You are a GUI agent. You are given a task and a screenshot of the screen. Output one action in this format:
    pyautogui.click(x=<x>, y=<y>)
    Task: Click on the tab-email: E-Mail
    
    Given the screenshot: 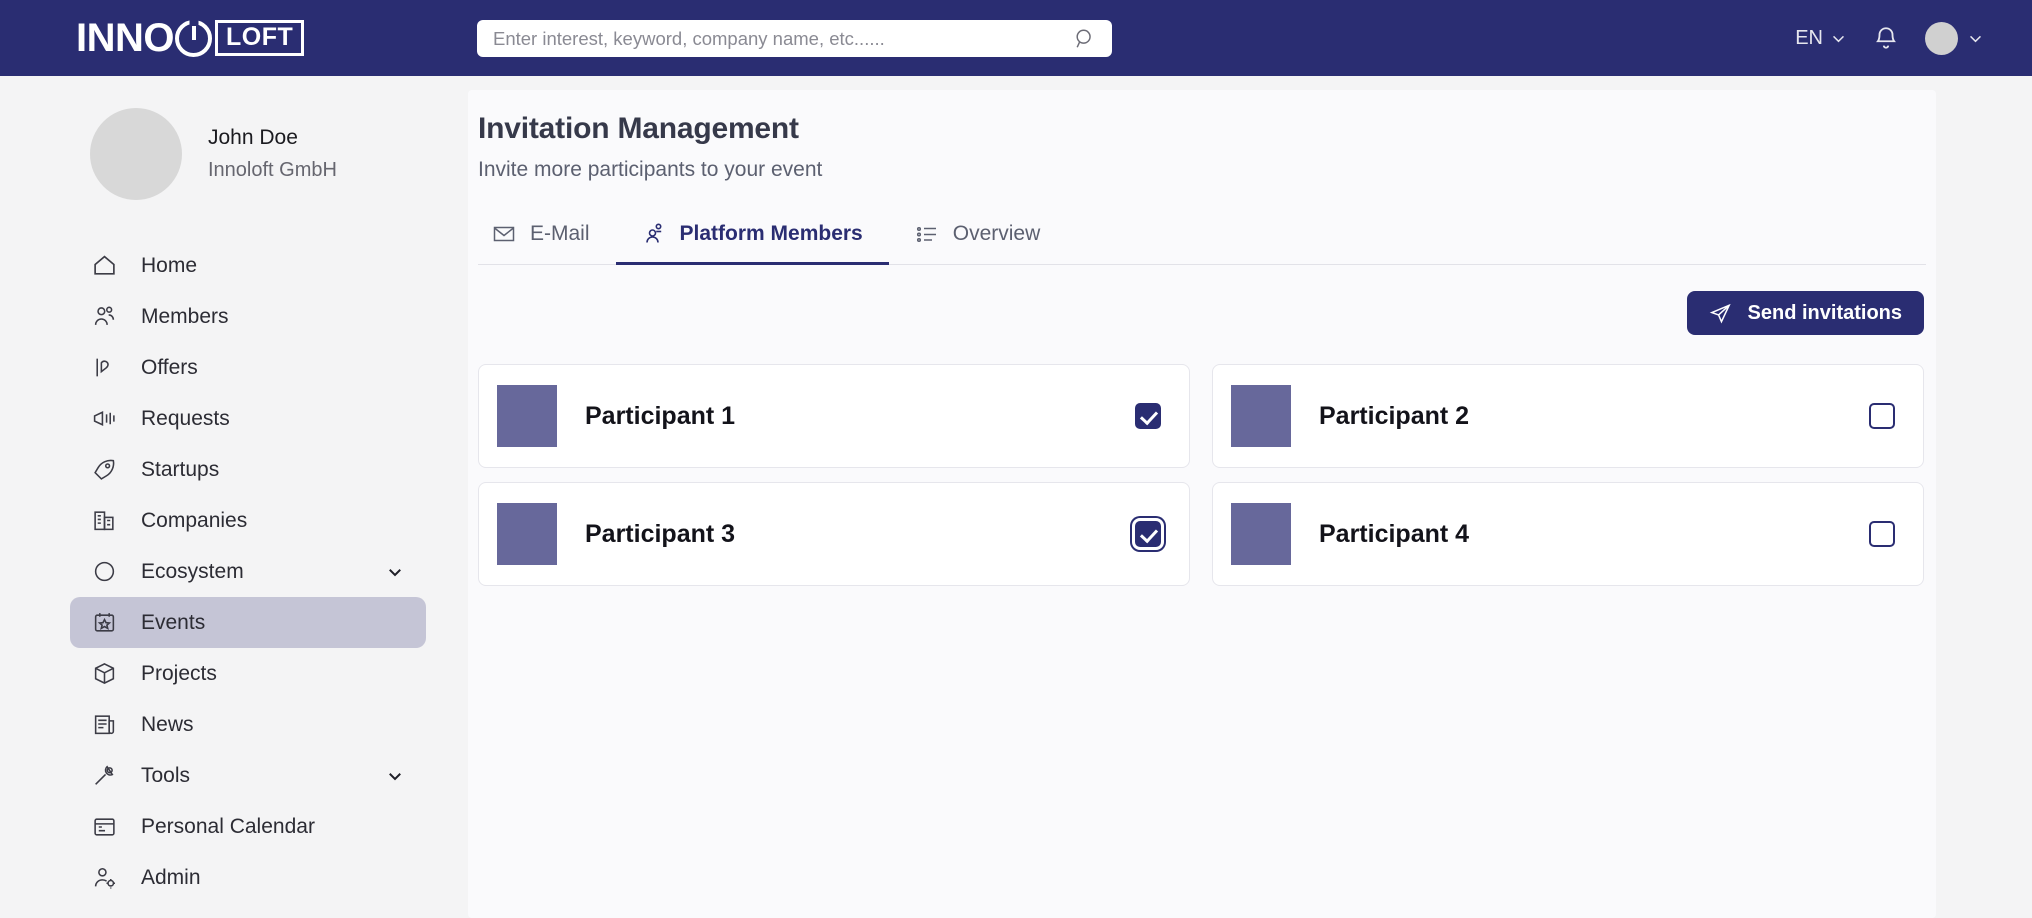 What is the action you would take?
    pyautogui.click(x=547, y=238)
    